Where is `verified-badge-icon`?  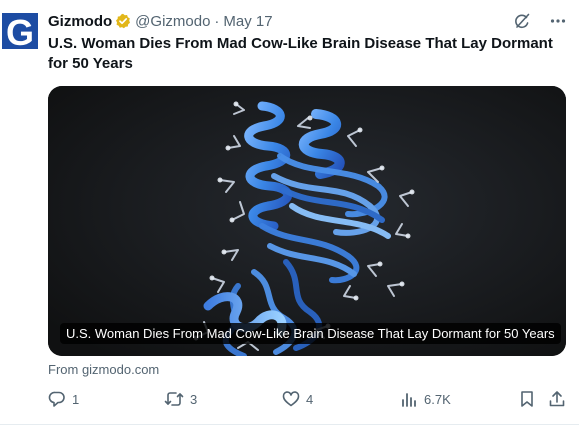 verified-badge-icon is located at coordinates (123, 21).